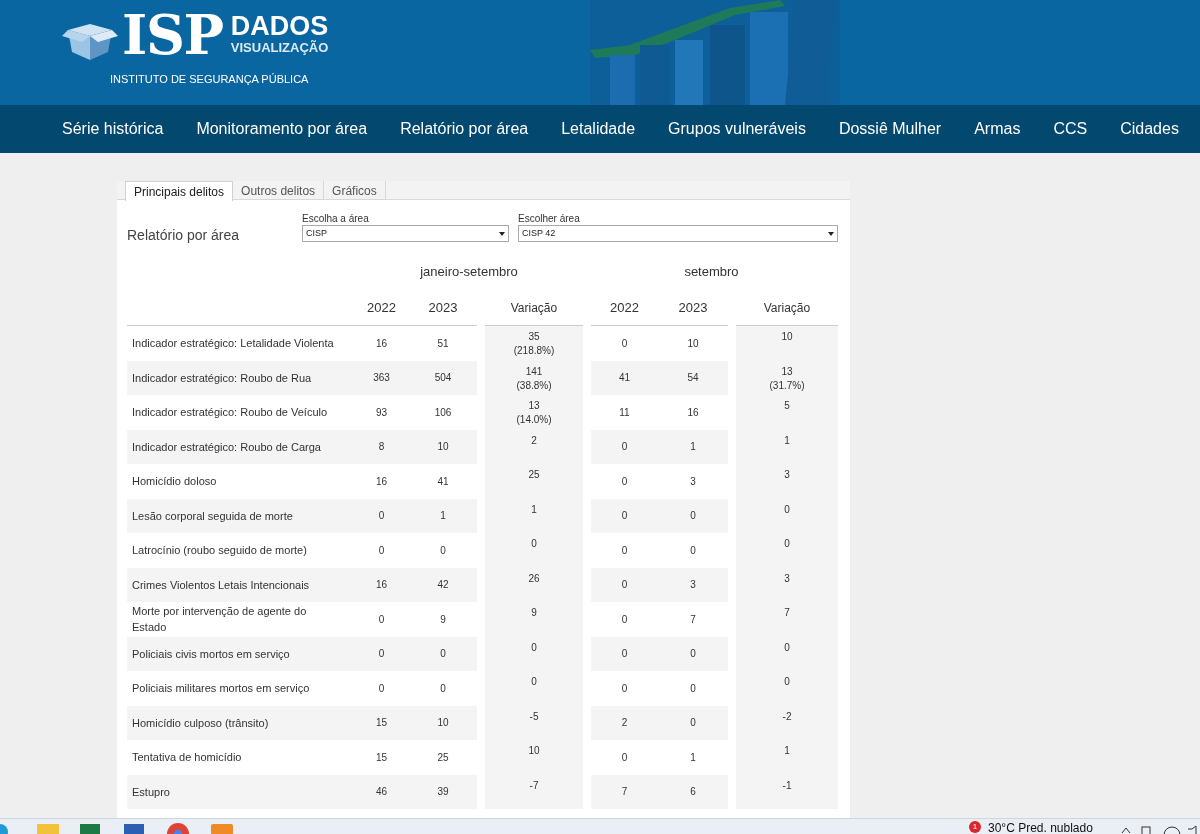 The image size is (1200, 834). What do you see at coordinates (624, 723) in the screenshot?
I see `table-cell-text: 2` at bounding box center [624, 723].